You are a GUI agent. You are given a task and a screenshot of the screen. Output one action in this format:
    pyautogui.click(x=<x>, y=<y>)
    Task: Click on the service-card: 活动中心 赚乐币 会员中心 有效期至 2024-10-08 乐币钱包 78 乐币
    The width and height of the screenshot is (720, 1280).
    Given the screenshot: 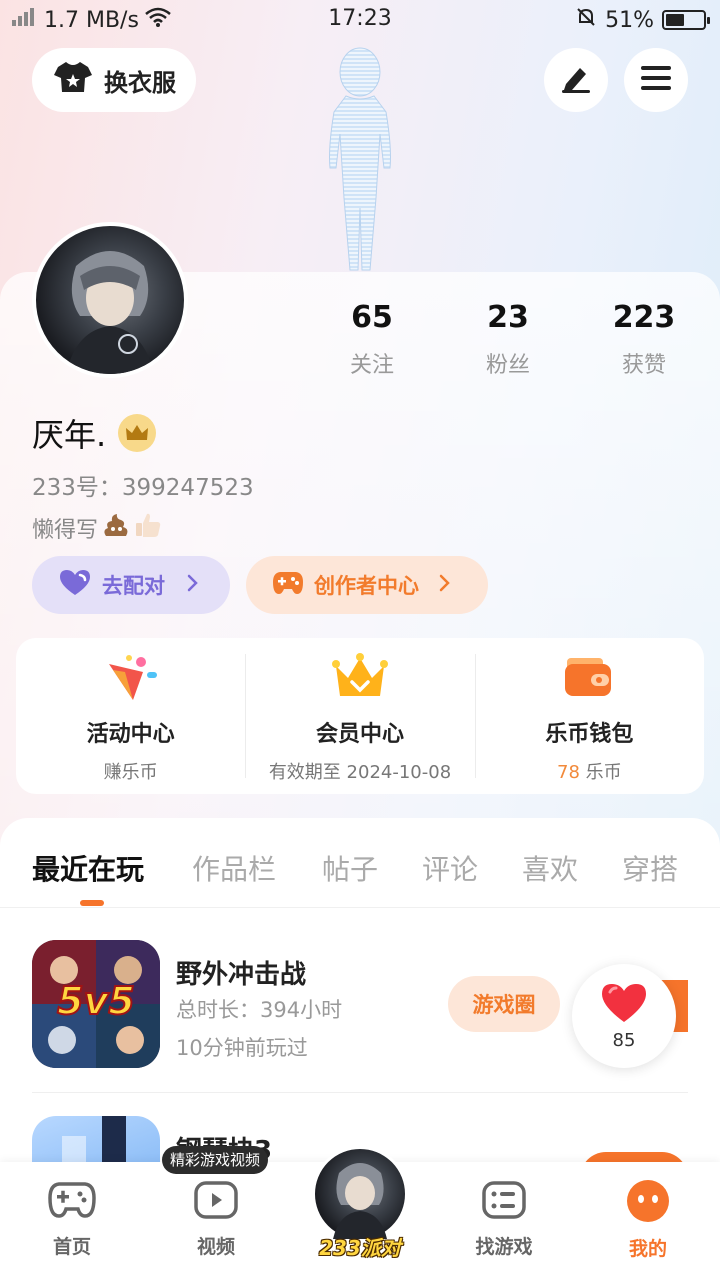 What is the action you would take?
    pyautogui.click(x=360, y=716)
    